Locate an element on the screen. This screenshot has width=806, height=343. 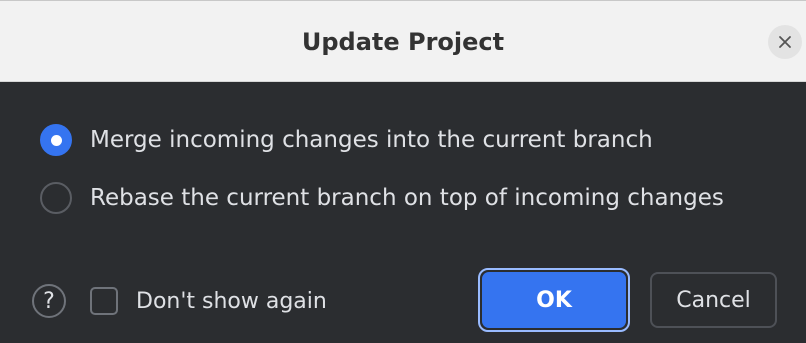
dont-show-again-label: Don't show again is located at coordinates (231, 301).